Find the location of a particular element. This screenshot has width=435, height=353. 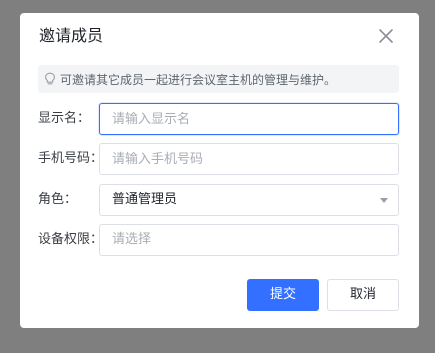

role-label: 角色： is located at coordinates (58, 199).